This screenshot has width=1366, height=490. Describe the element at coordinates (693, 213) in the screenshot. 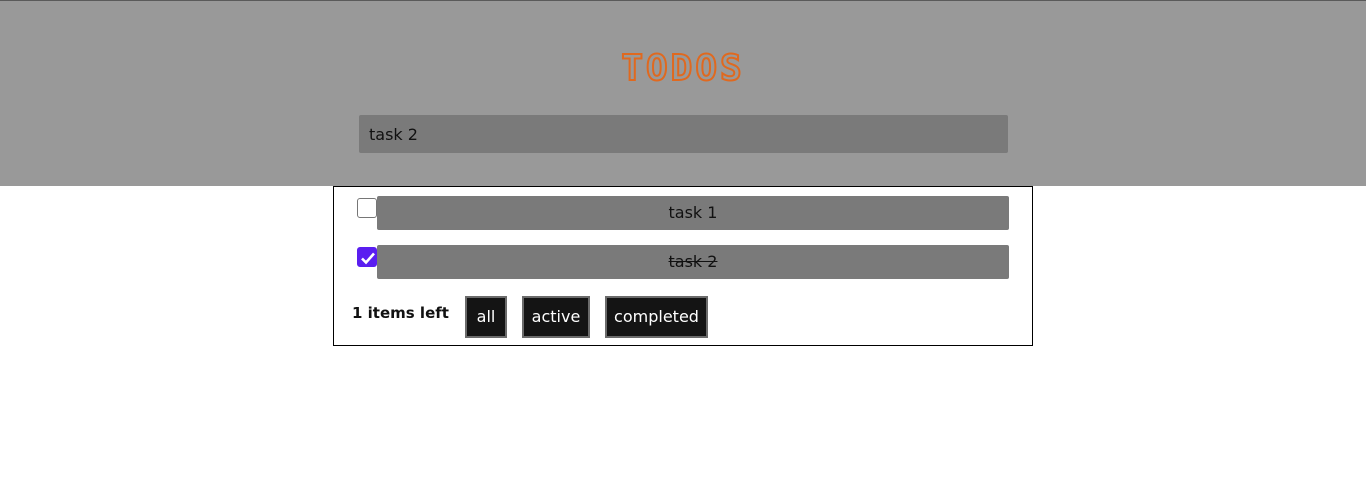

I see `todo-label: task 1` at that location.